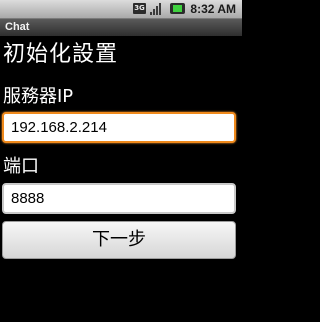 This screenshot has width=320, height=322. Describe the element at coordinates (61, 54) in the screenshot. I see `page-title: 初始化設置` at that location.